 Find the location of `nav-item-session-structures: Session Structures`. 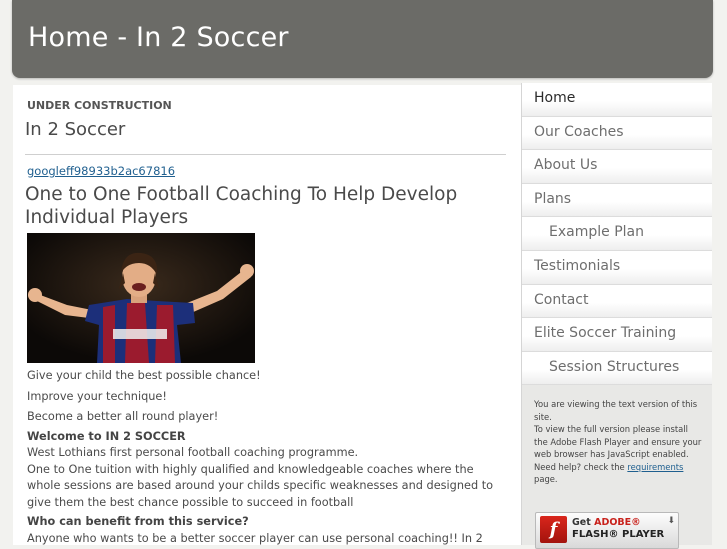

nav-item-session-structures: Session Structures is located at coordinates (617, 368).